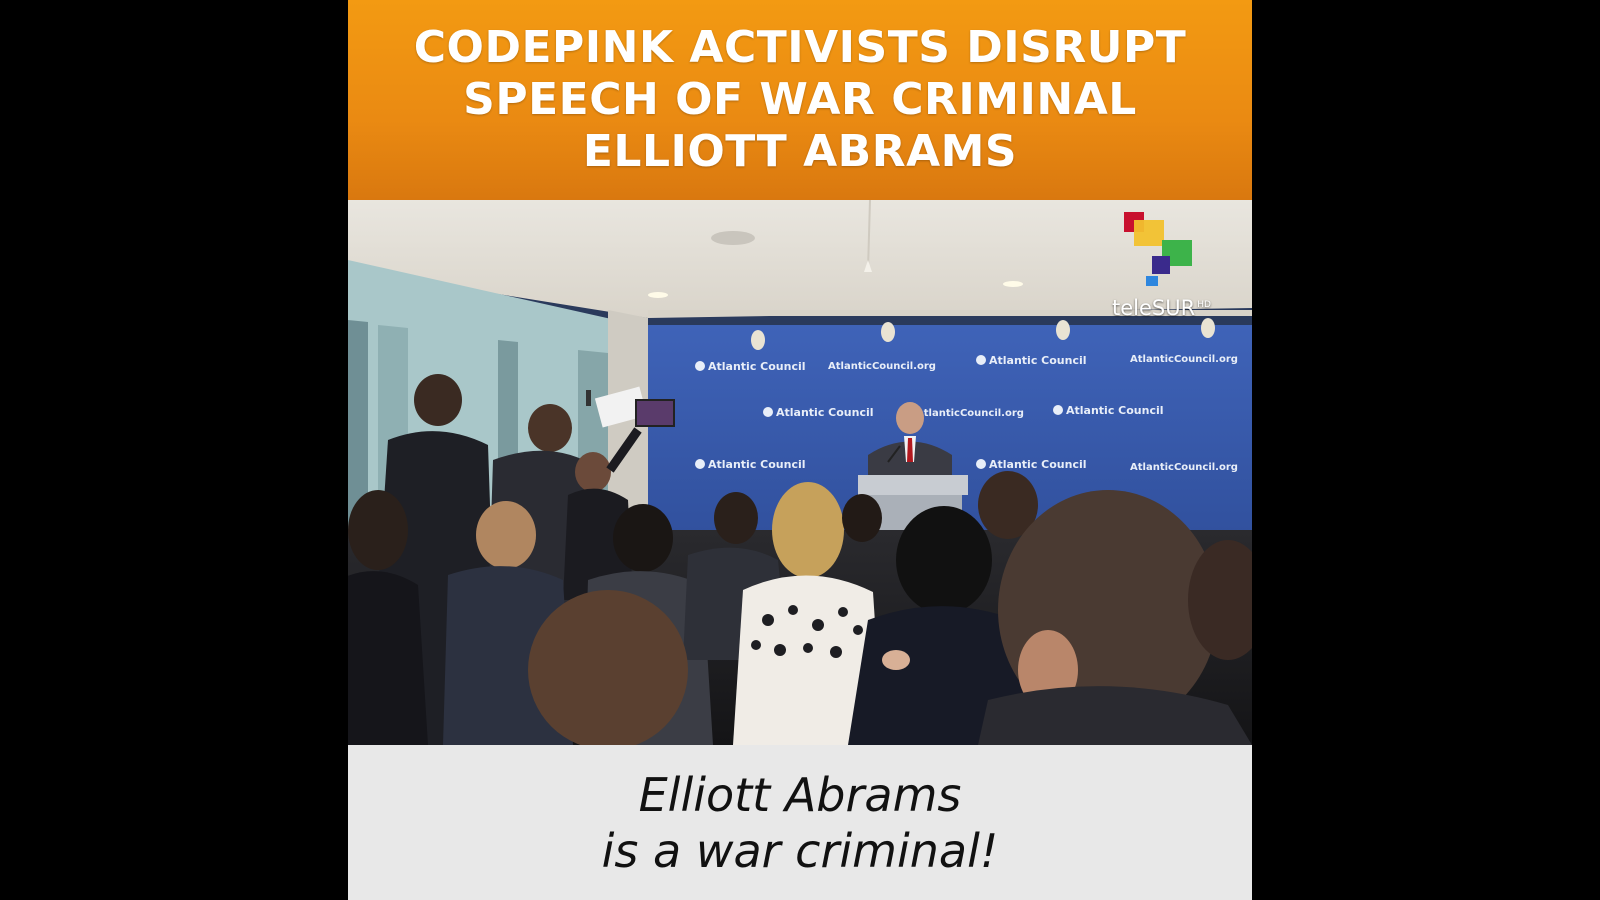  Describe the element at coordinates (655, 413) in the screenshot. I see `protest-sign` at that location.